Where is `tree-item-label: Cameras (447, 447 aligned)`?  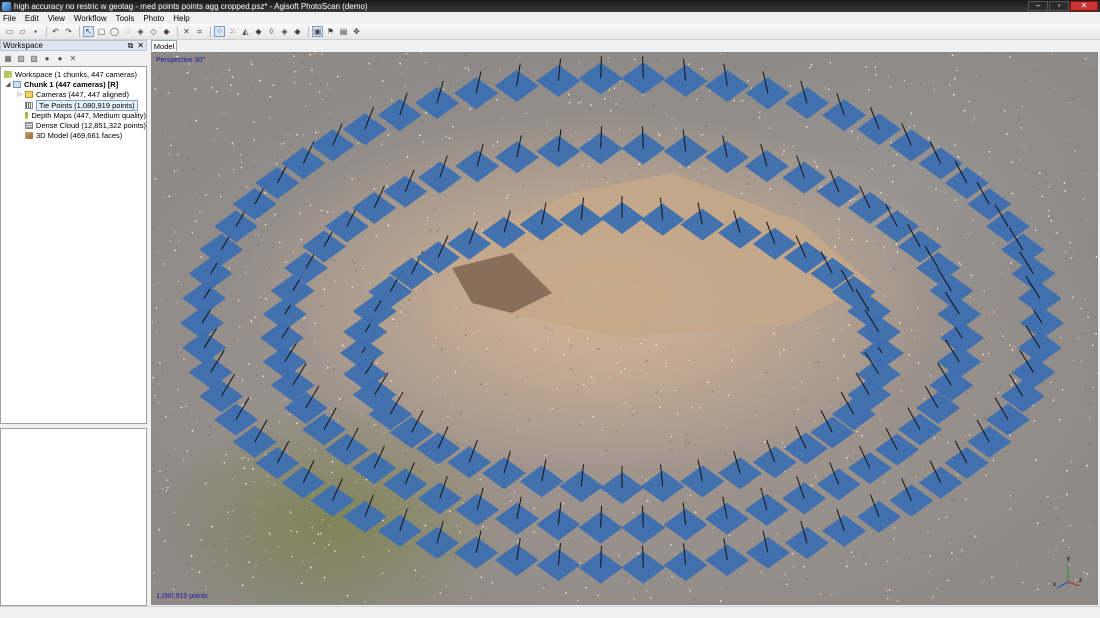 tree-item-label: Cameras (447, 447 aligned) is located at coordinates (82, 95).